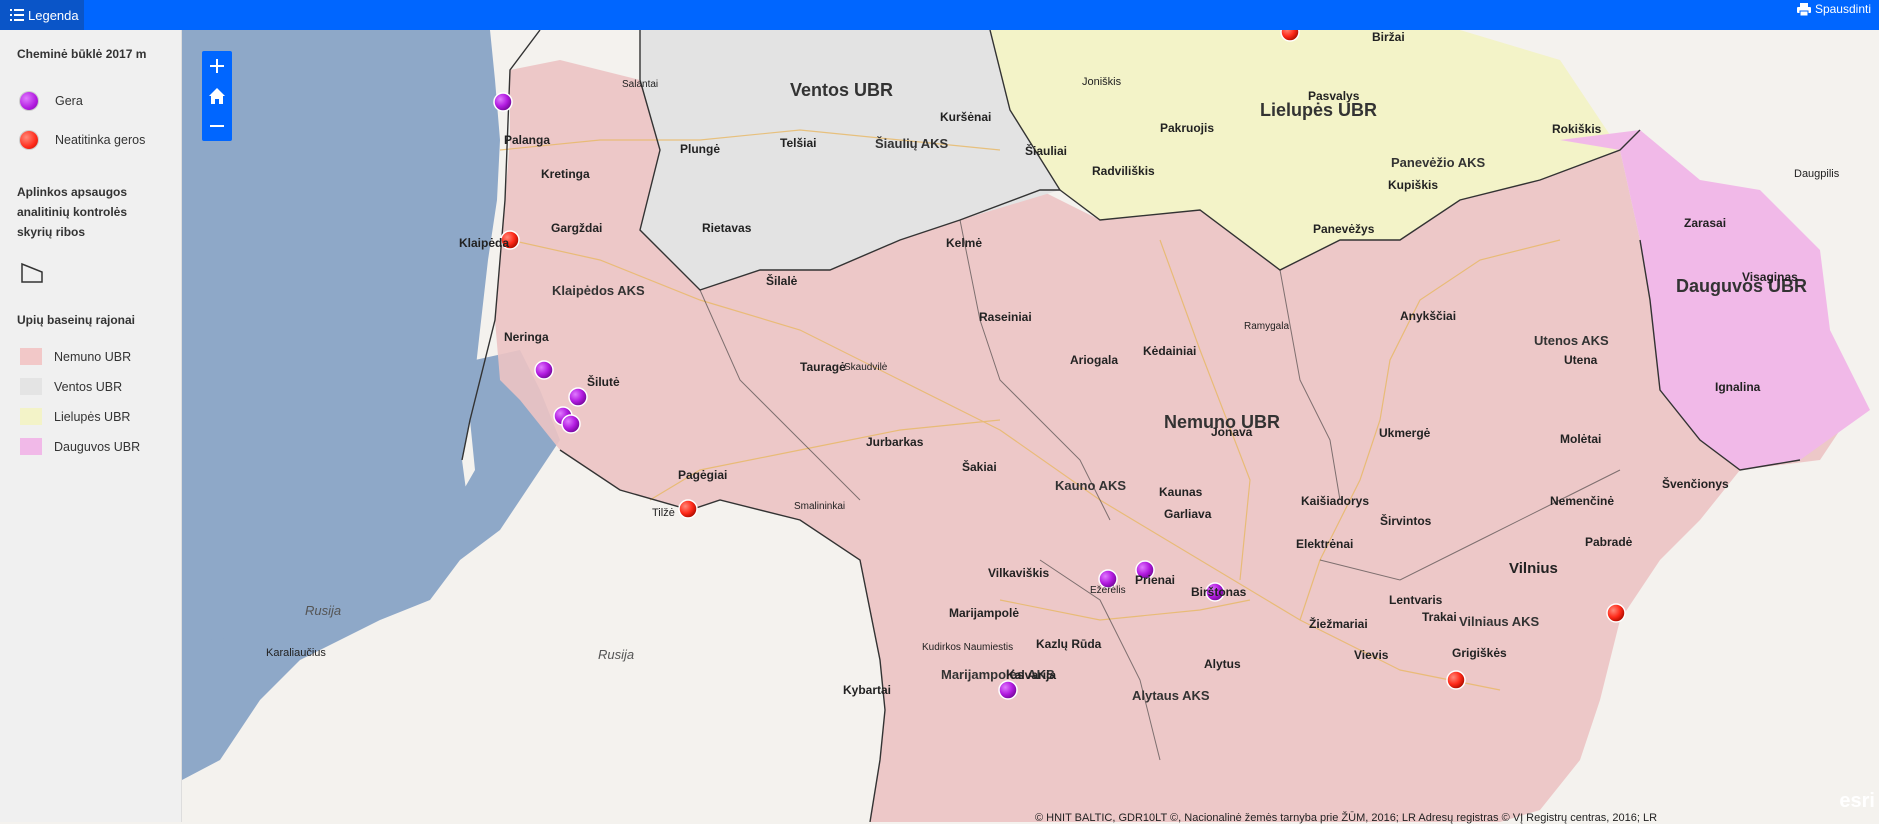 The width and height of the screenshot is (1879, 824). I want to click on city-label: Salantai, so click(640, 84).